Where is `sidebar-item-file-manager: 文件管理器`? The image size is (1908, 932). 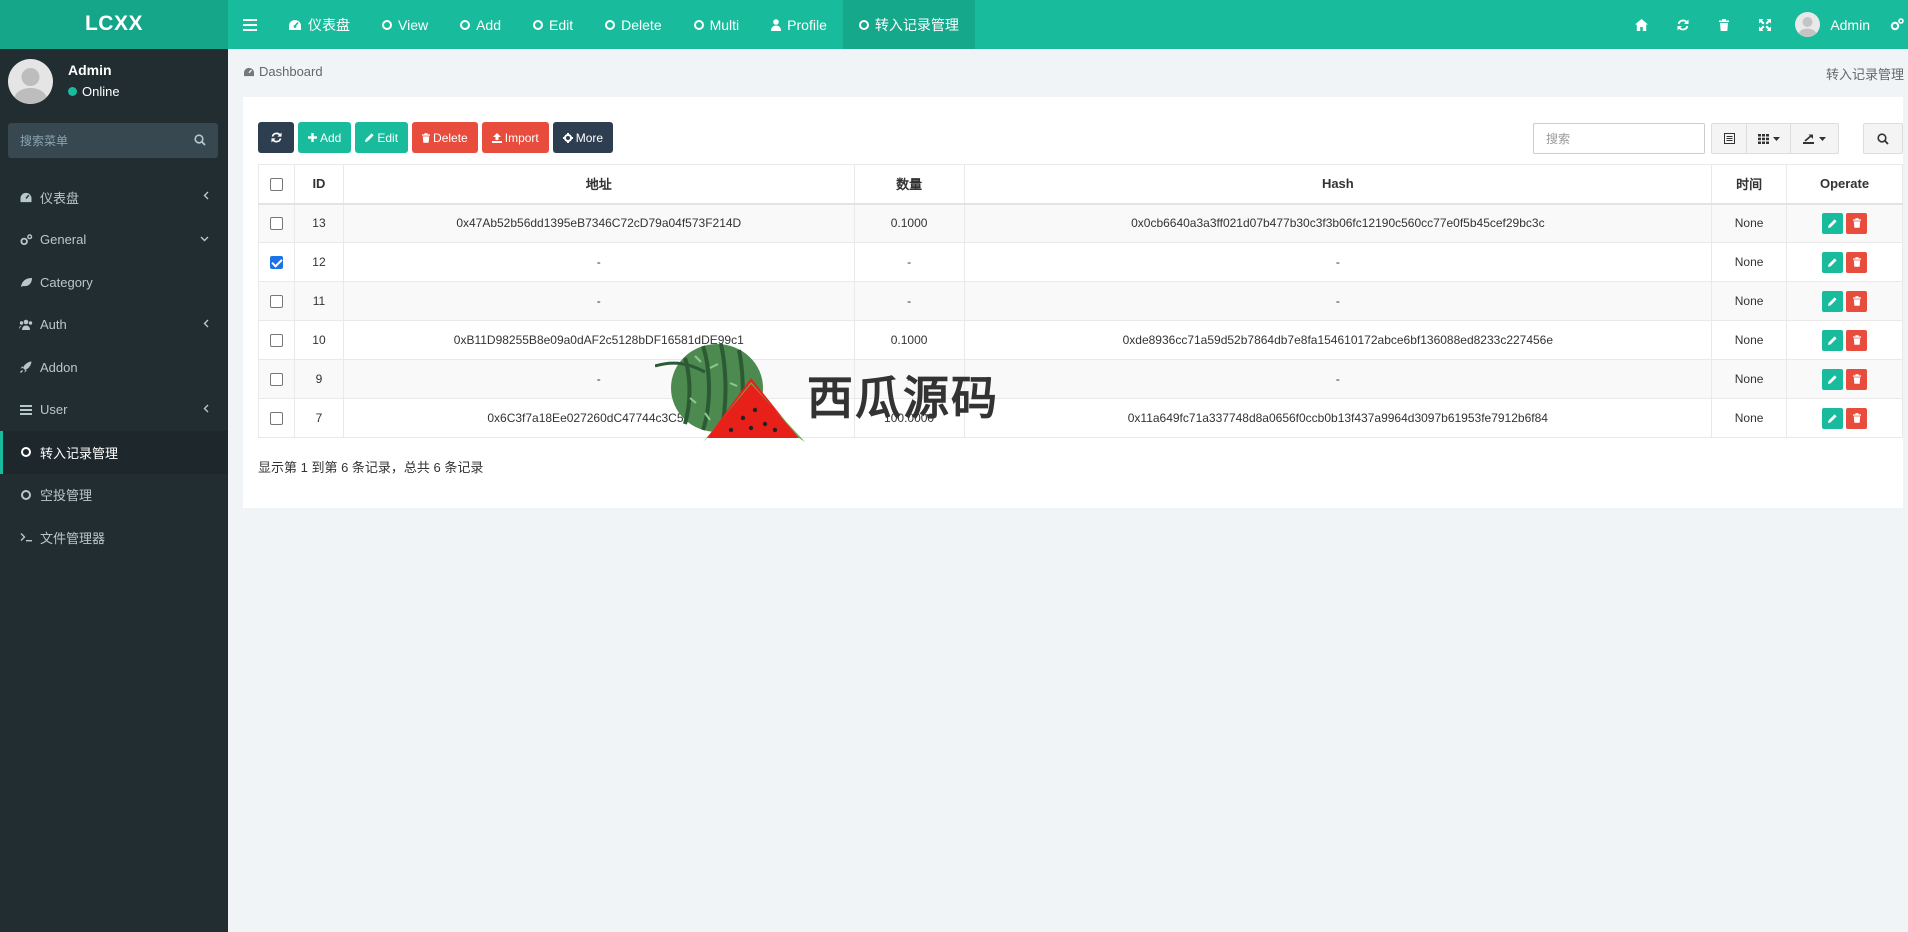
sidebar-item-file-manager: 文件管理器 is located at coordinates (114, 537).